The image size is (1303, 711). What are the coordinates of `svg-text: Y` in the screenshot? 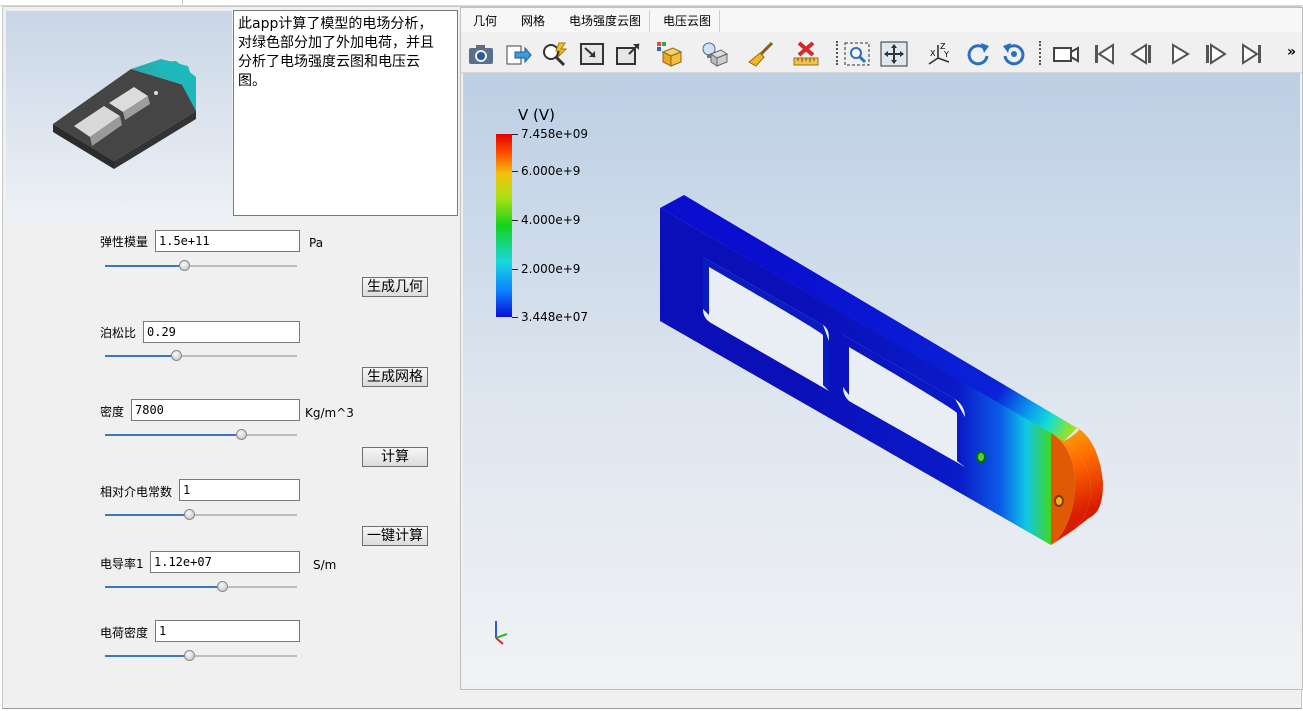 It's located at (946, 54).